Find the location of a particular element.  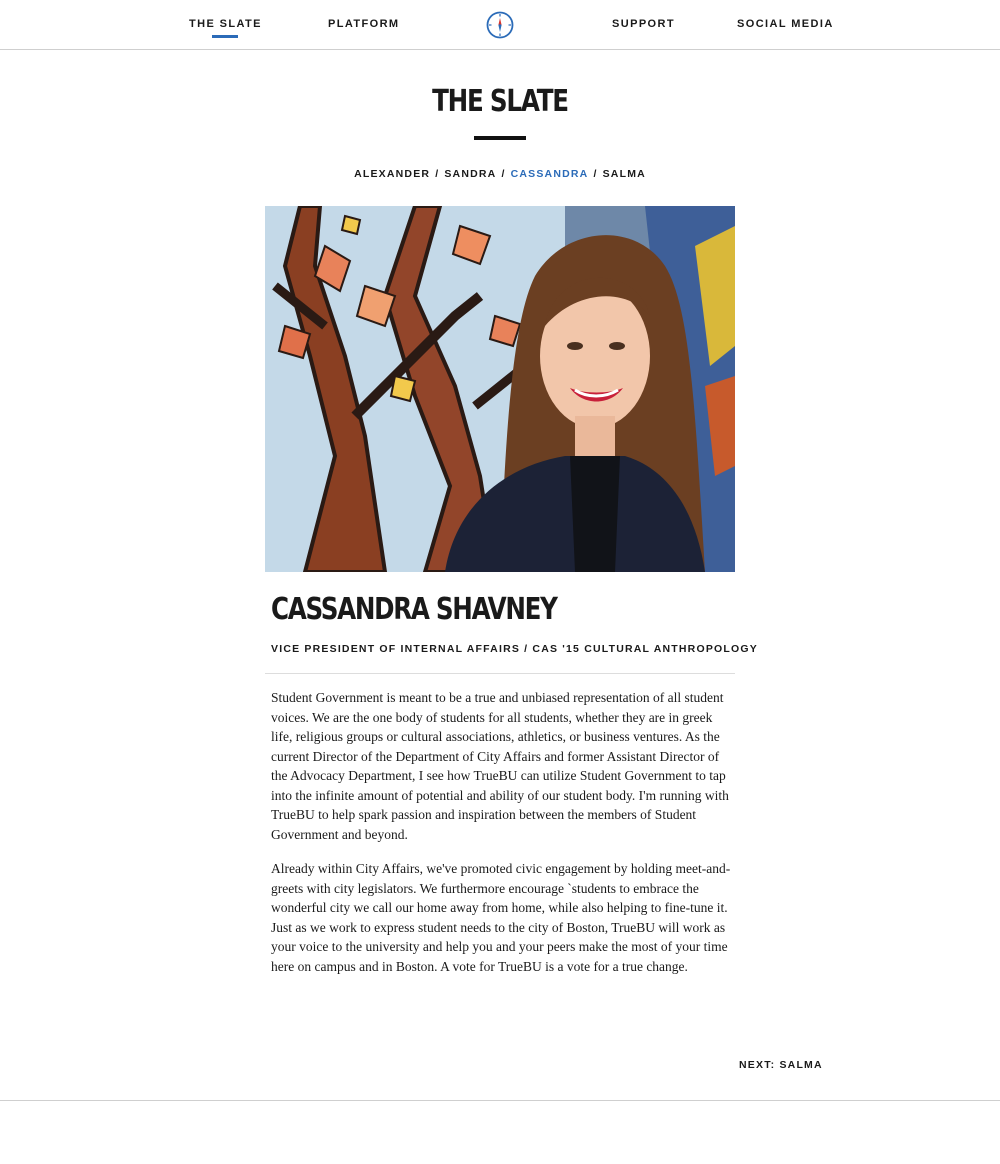

title-underline is located at coordinates (500, 138).